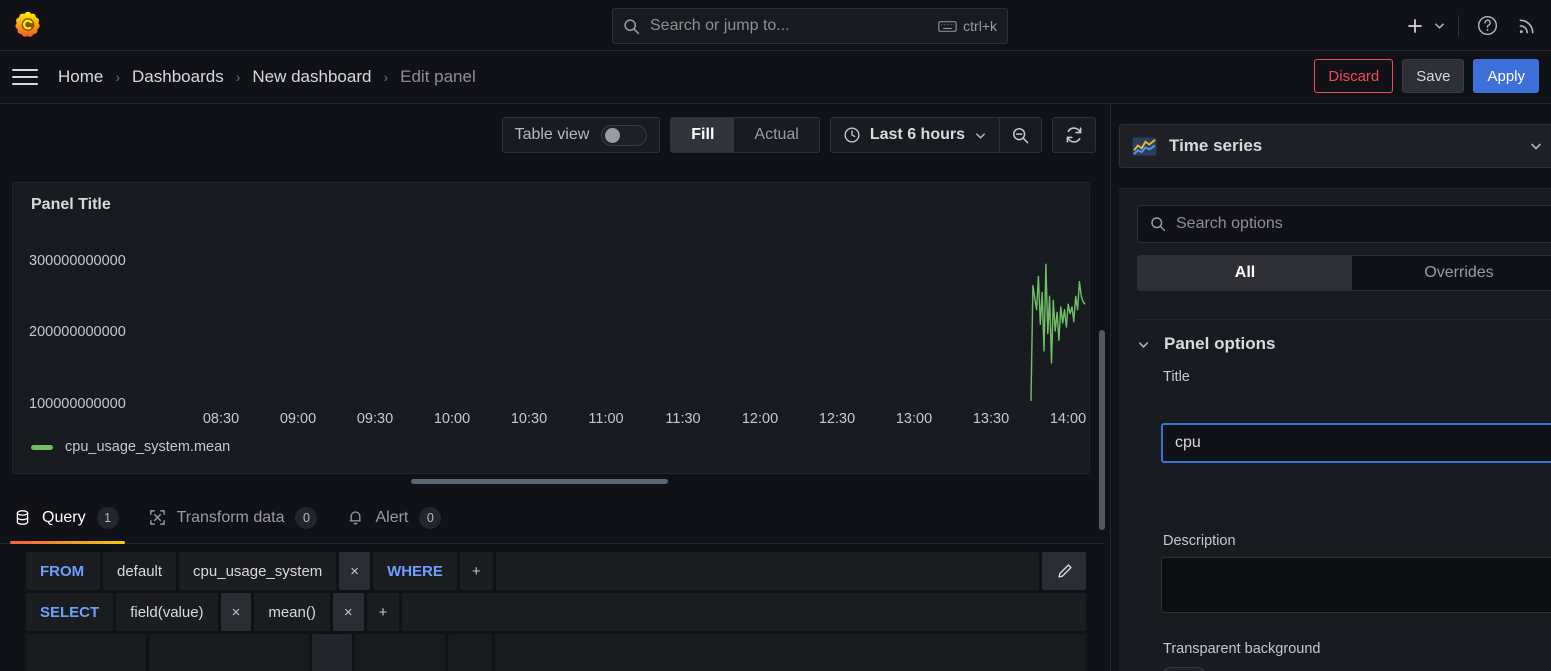  Describe the element at coordinates (42, 447) in the screenshot. I see `legend-color-swatch` at that location.